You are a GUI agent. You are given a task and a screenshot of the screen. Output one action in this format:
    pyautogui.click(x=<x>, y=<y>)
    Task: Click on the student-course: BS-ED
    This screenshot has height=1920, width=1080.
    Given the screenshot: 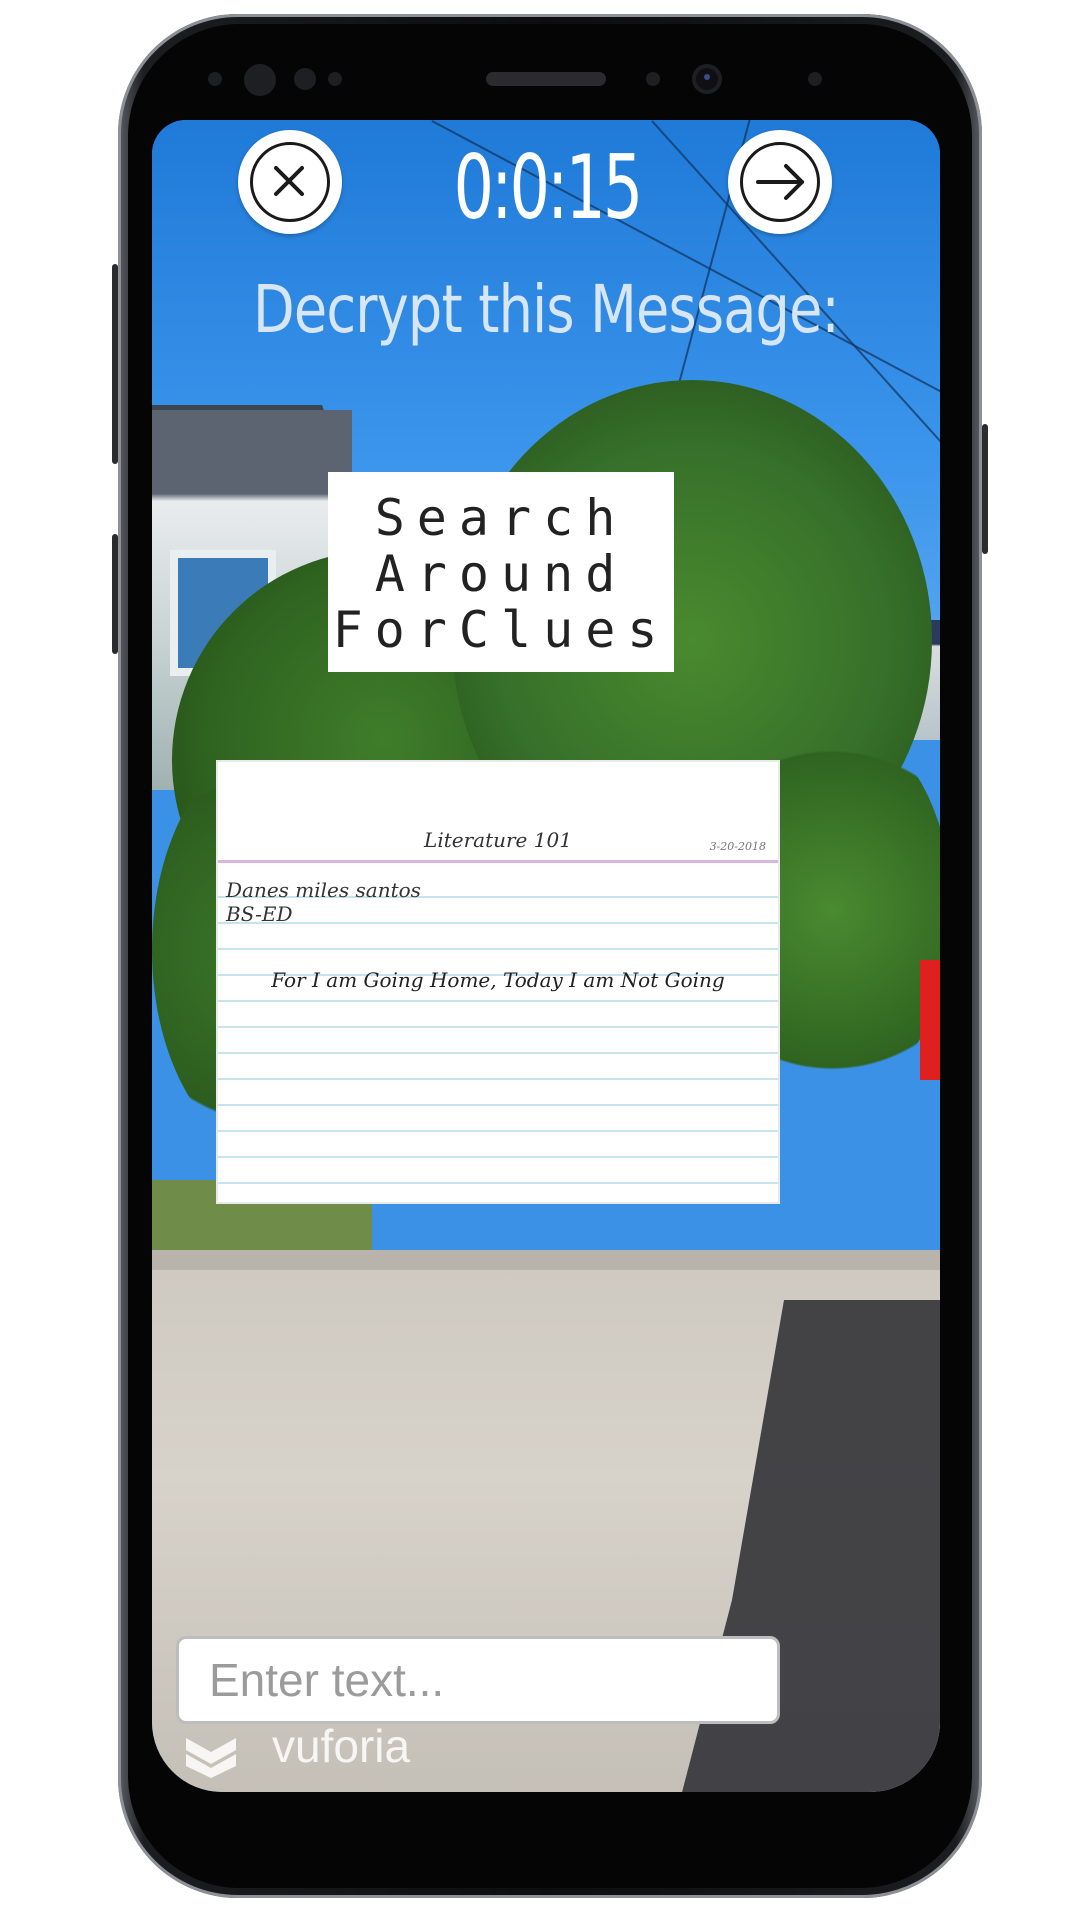 What is the action you would take?
    pyautogui.click(x=259, y=914)
    